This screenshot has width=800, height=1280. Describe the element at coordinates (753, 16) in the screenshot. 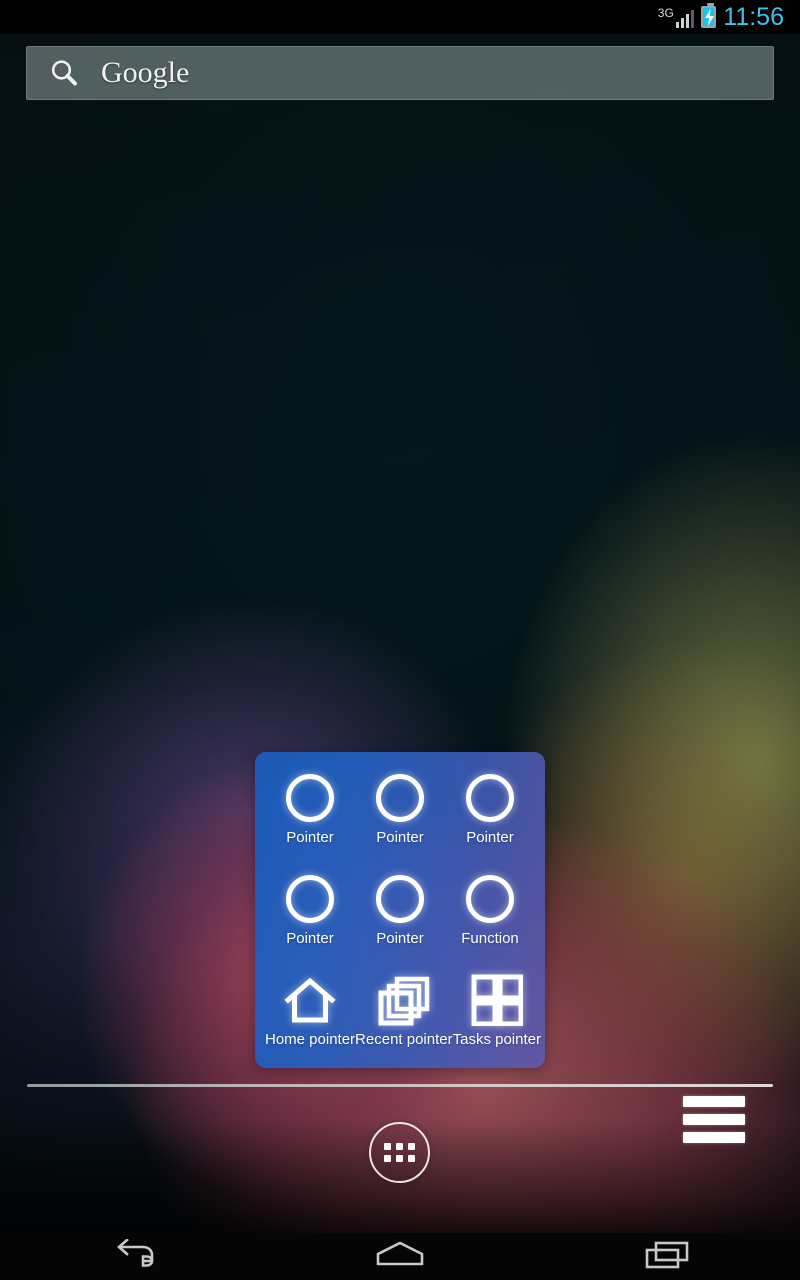

I see `status-clock: 11:56` at that location.